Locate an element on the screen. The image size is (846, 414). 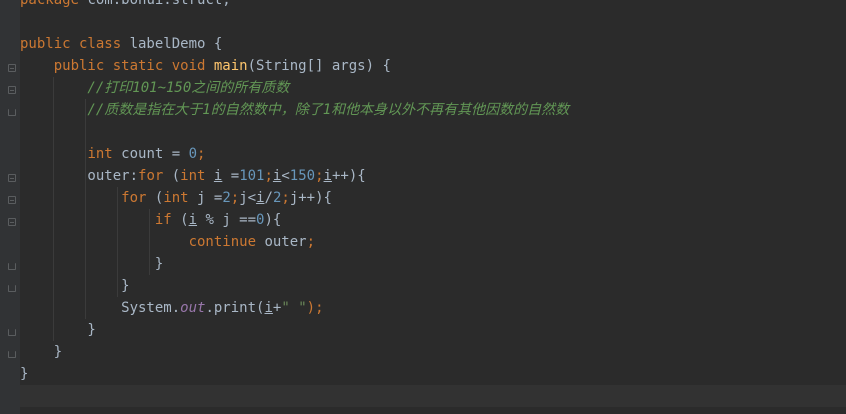
code-token: continue is located at coordinates (226, 242).